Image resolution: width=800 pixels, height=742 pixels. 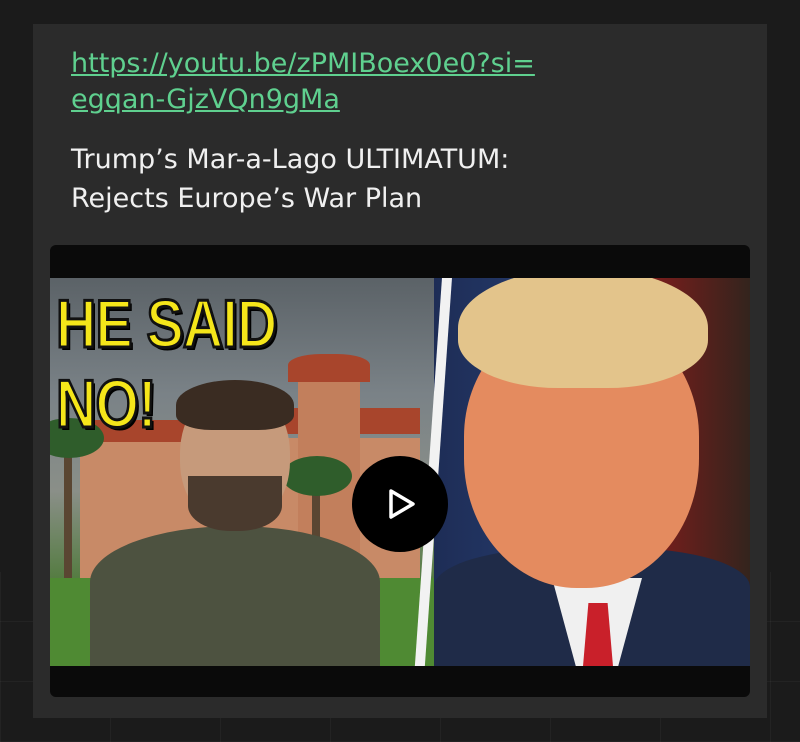 What do you see at coordinates (391, 100) in the screenshot?
I see `video-link-line-2: egqan-GjzVQn9gMa` at bounding box center [391, 100].